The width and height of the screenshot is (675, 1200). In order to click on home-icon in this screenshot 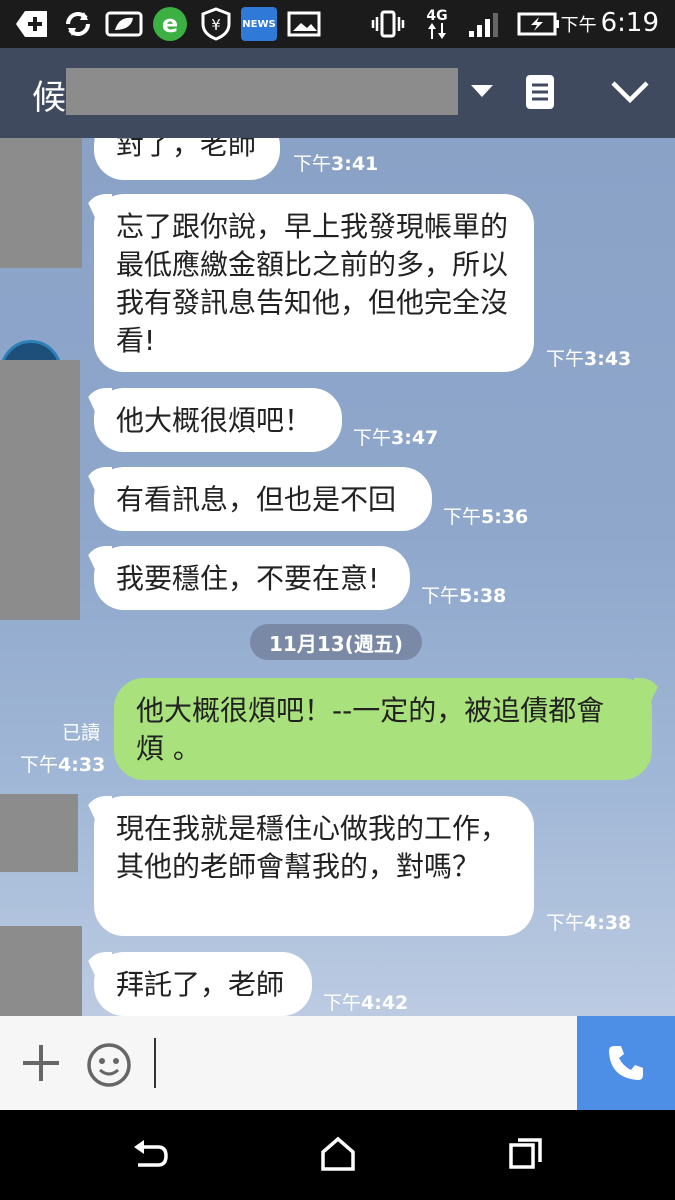, I will do `click(338, 1154)`.